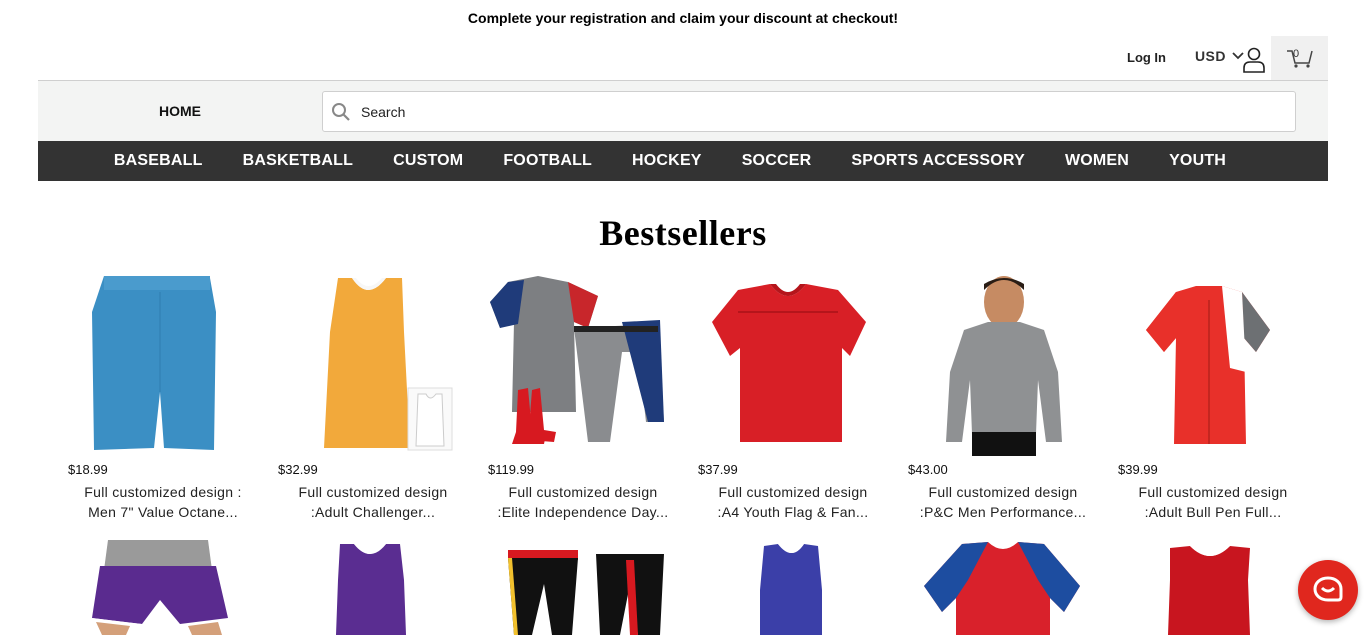  Describe the element at coordinates (583, 364) in the screenshot. I see `product-image-uniform-set` at that location.